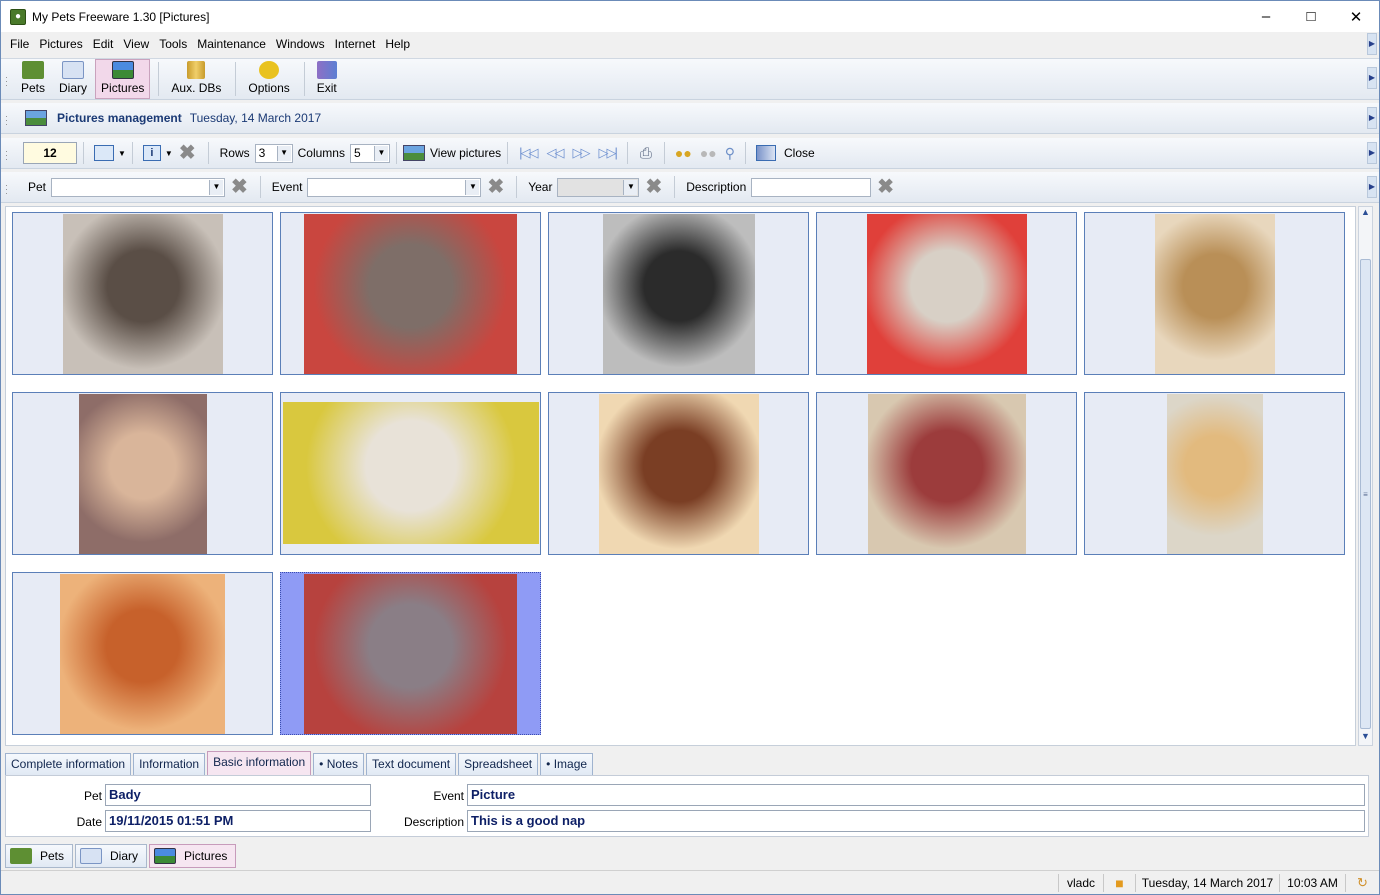  I want to click on clear-pet-filter-icon: ✖, so click(239, 187).